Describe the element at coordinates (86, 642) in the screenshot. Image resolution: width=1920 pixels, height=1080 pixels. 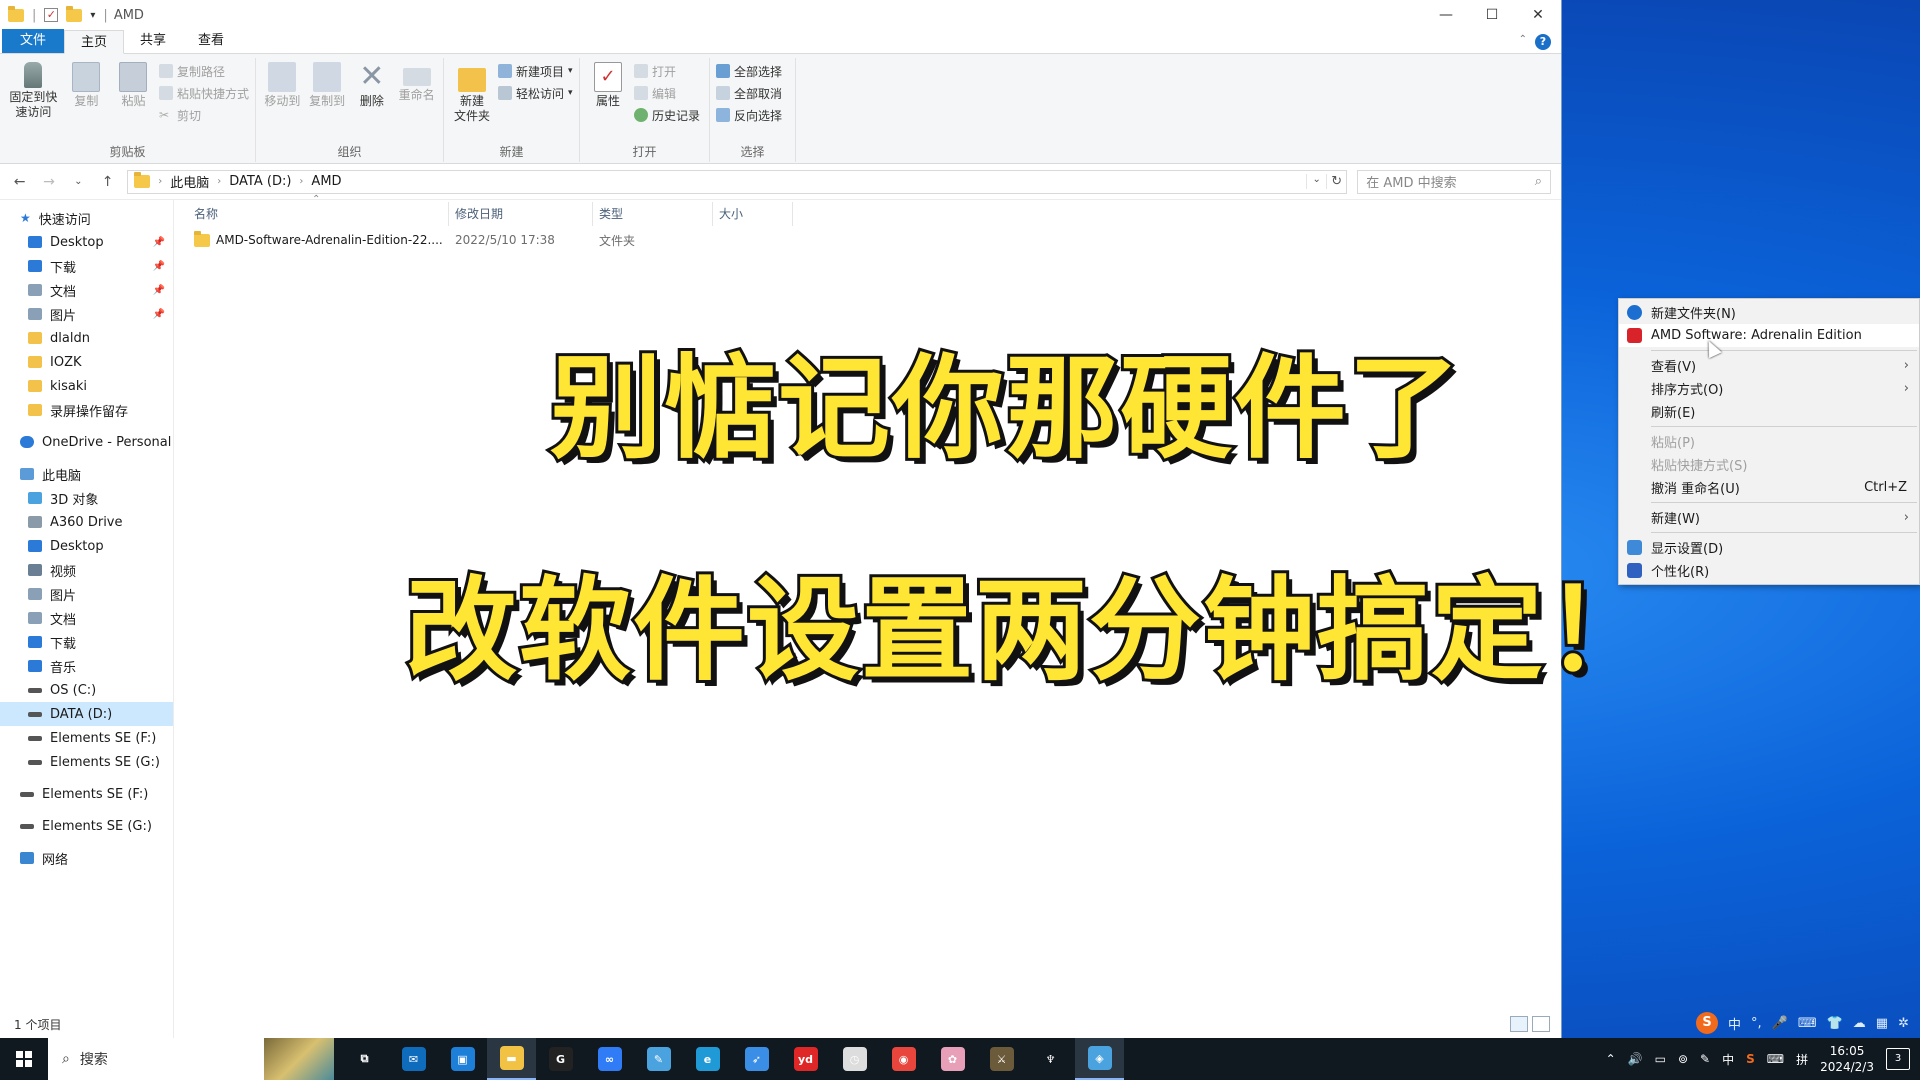
I see `nav-pc-item: 下载` at that location.